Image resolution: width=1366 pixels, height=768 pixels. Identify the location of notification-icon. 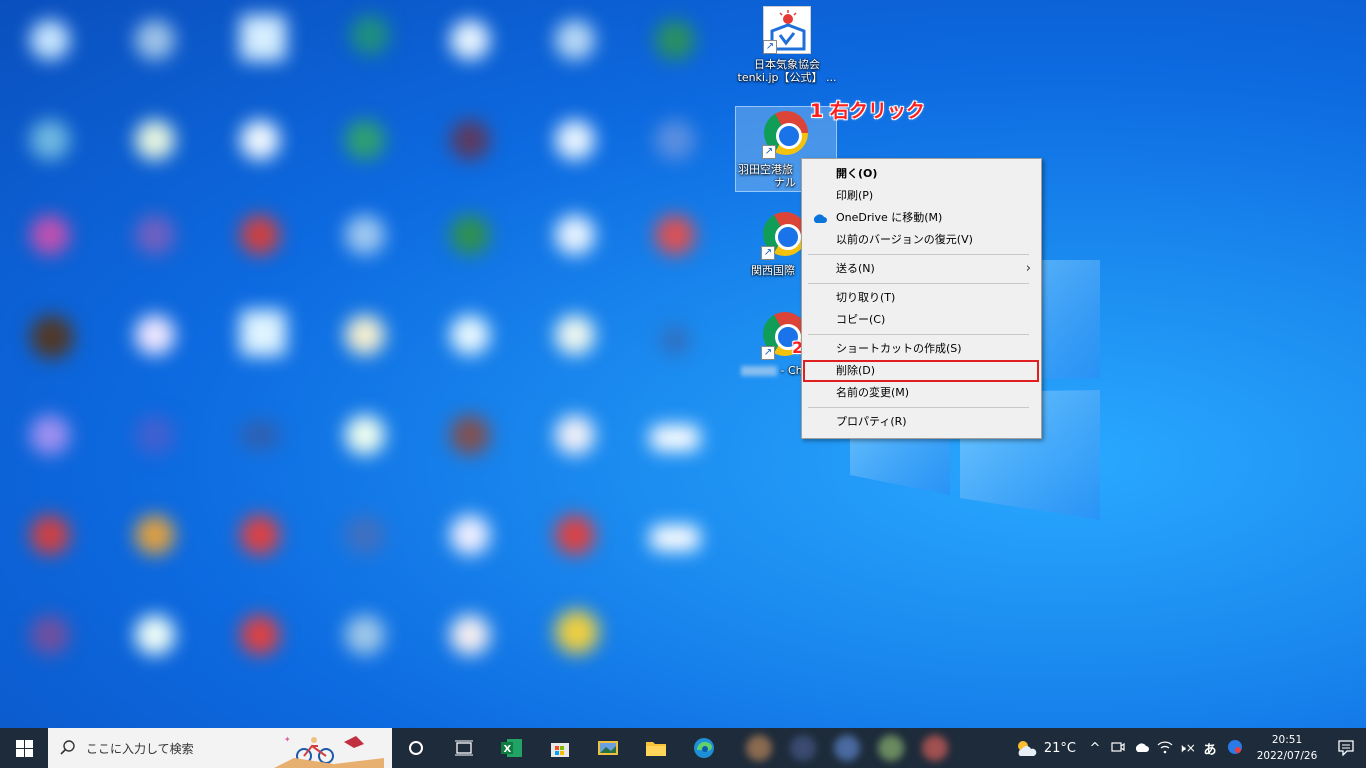
(1346, 748).